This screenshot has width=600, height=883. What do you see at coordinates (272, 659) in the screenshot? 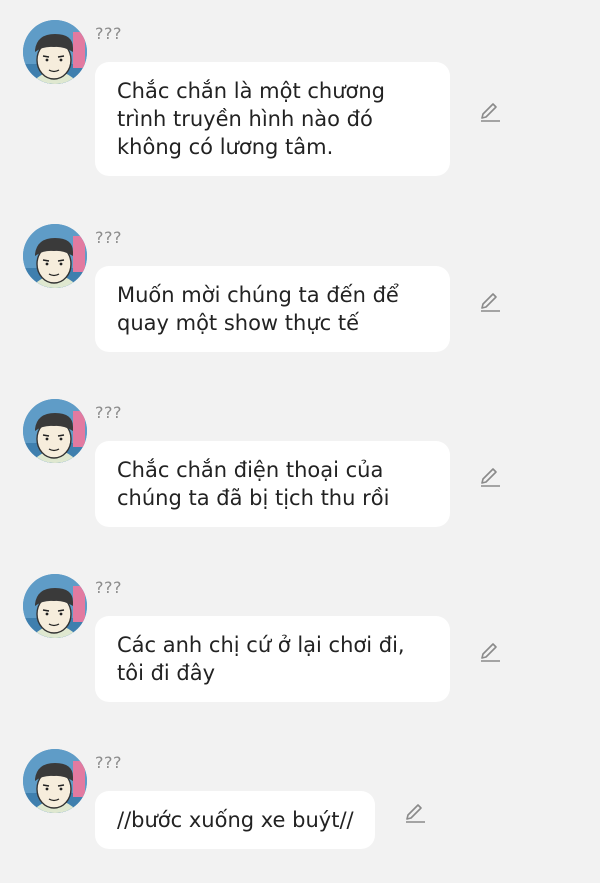
I see `message-bubble: Các anh chị cứ ở lại chơi đi, tôi đi đây` at bounding box center [272, 659].